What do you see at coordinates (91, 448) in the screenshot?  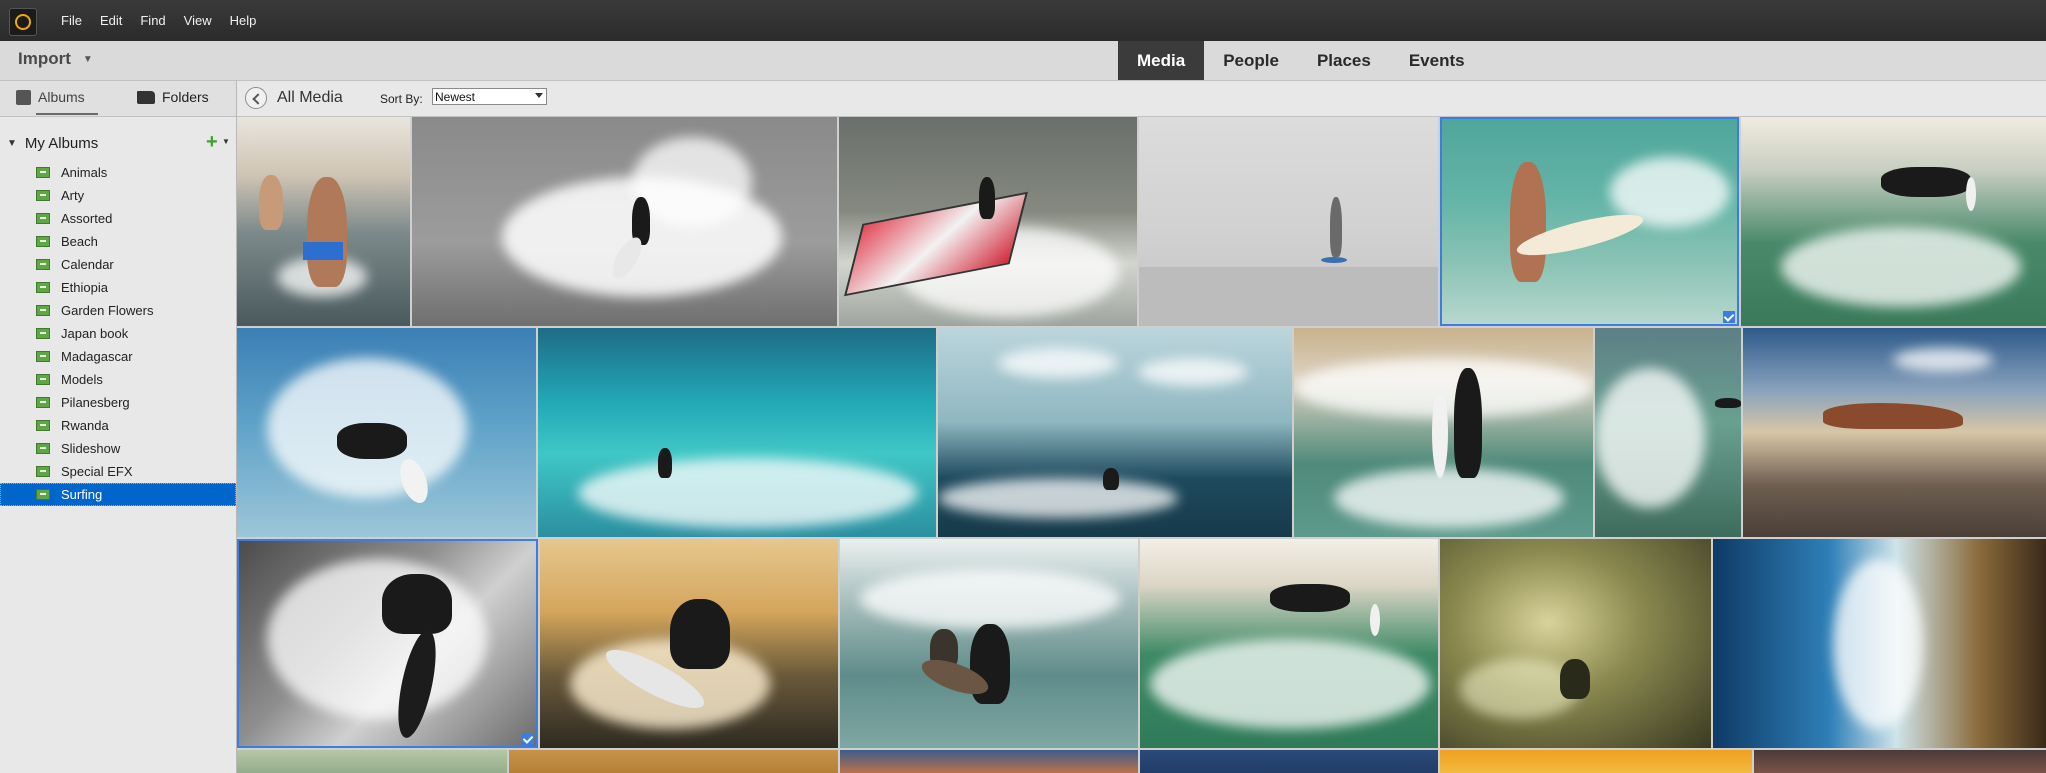 I see `album-label: Slideshow` at bounding box center [91, 448].